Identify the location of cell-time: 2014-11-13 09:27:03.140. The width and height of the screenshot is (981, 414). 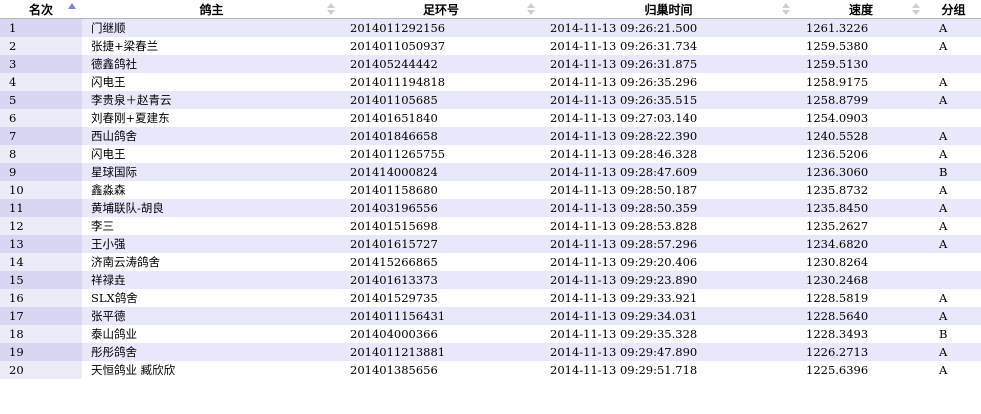
(668, 118).